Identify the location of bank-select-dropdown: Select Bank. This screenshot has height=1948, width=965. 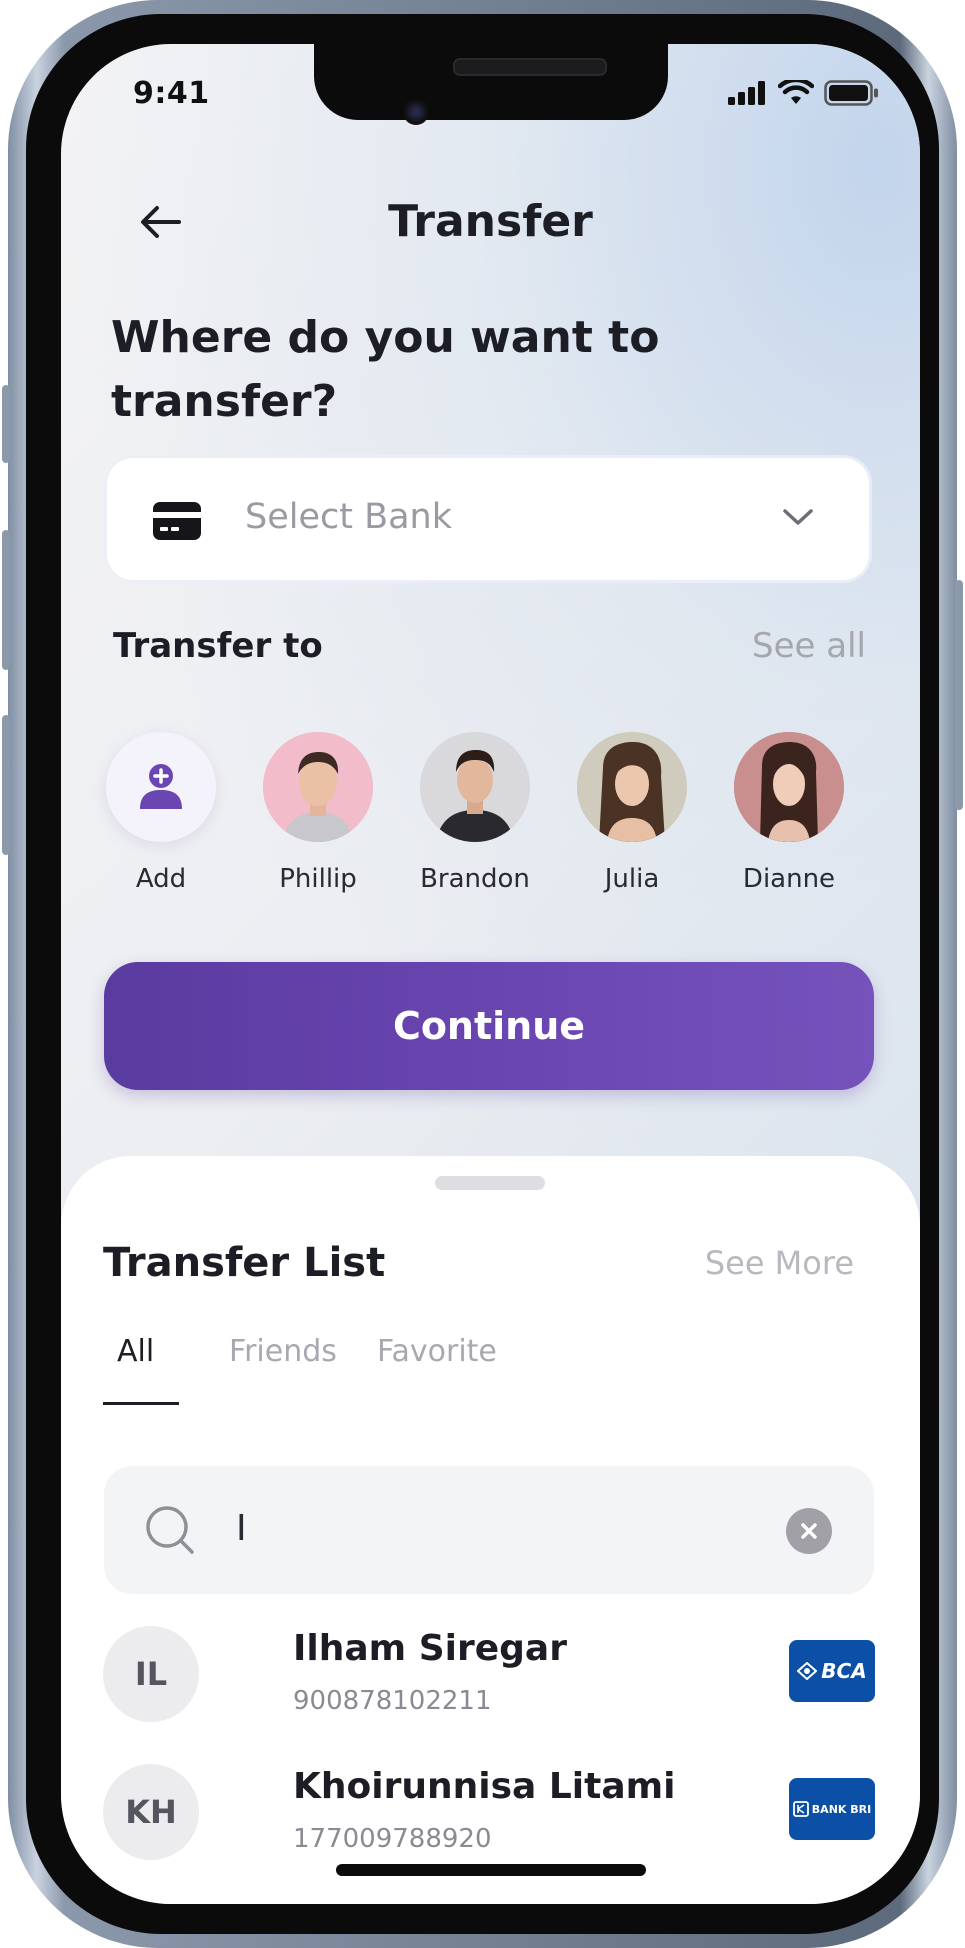
(488, 519).